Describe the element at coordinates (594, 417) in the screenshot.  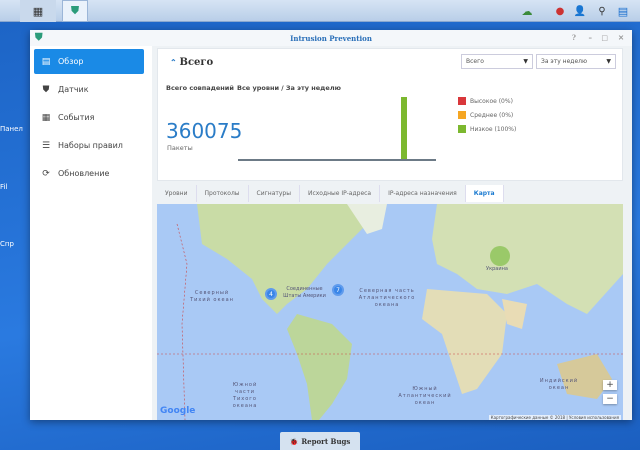
I see `terms-link: Условия использования` at that location.